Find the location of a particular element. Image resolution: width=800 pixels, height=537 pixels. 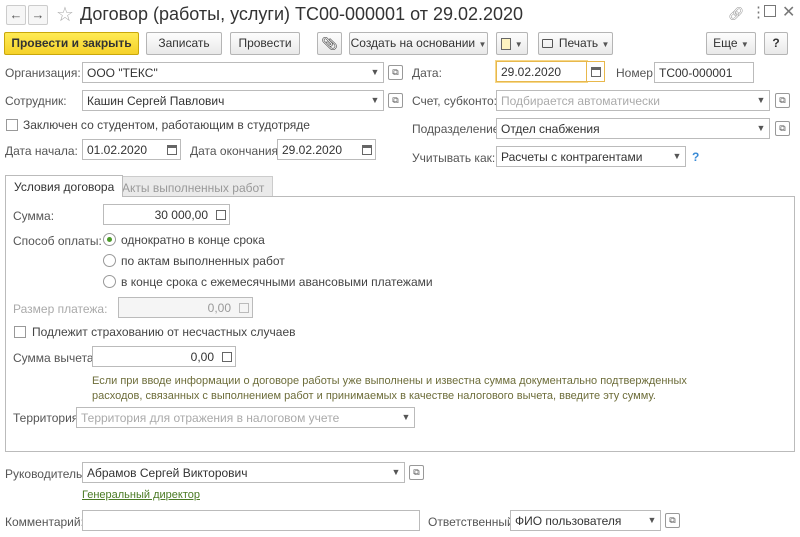

employee-field: Кашин Сергей Павлович is located at coordinates (225, 100).